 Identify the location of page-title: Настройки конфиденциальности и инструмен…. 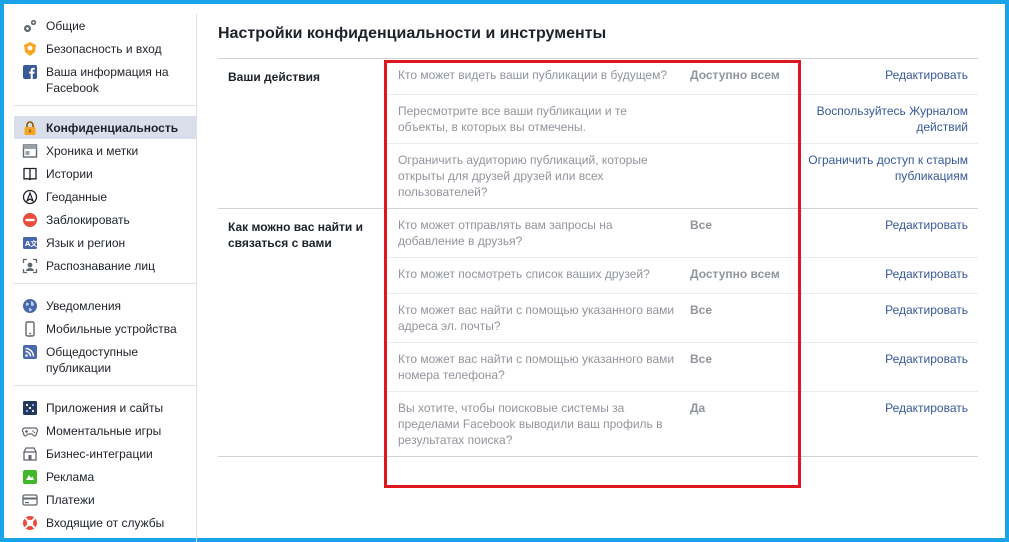
(598, 36).